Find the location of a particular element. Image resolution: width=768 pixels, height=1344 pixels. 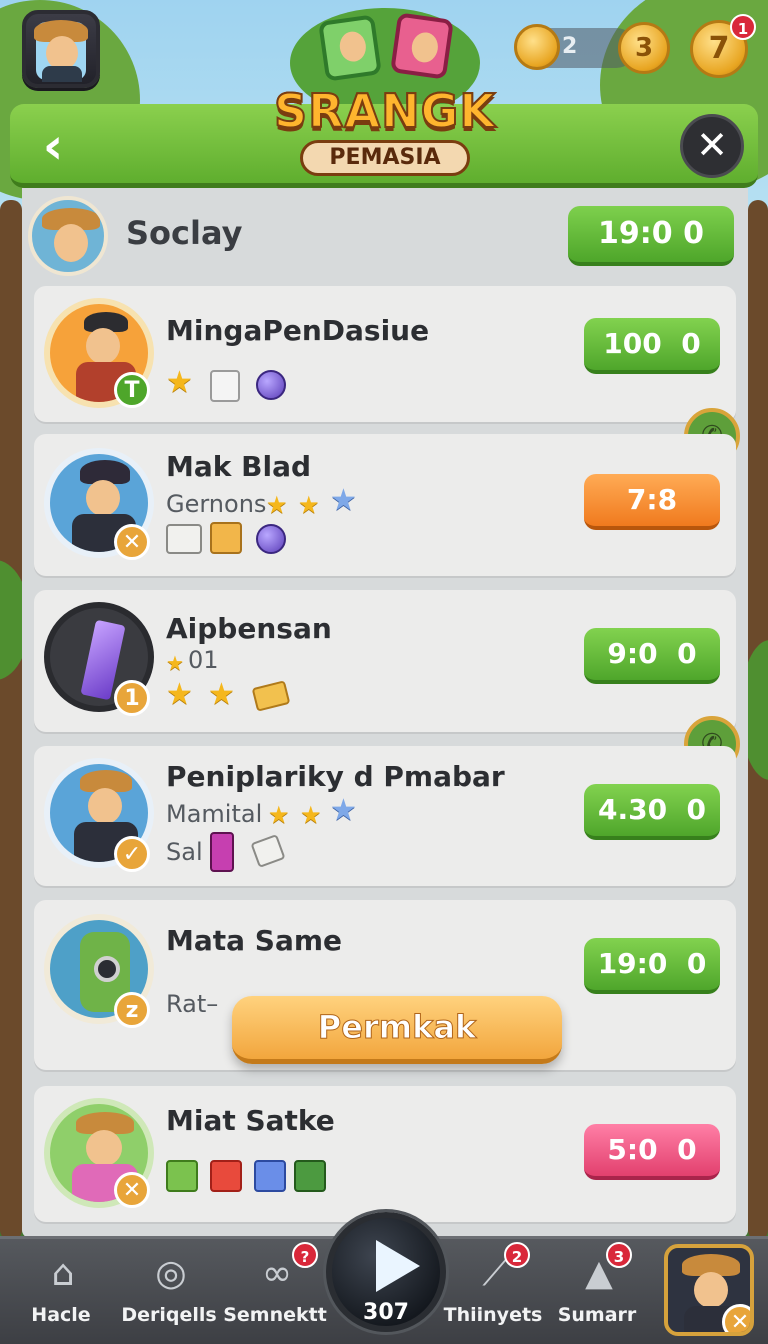

nav-home: ⌂ Hacle is located at coordinates (61, 1292).